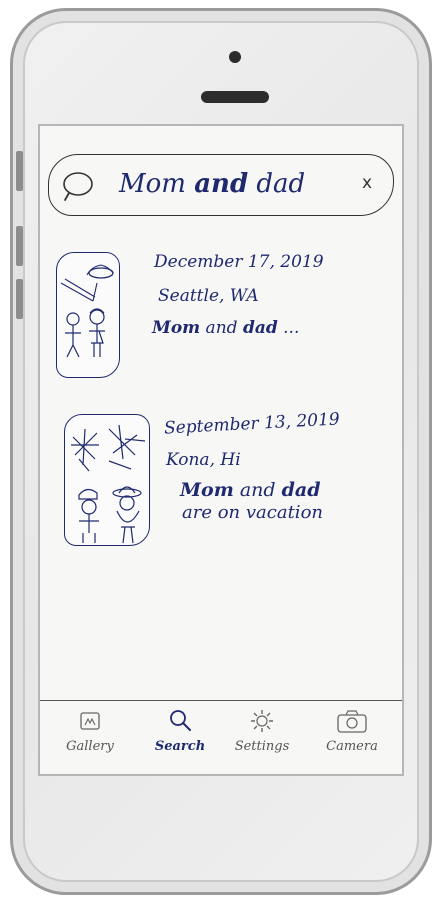  What do you see at coordinates (239, 262) in the screenshot?
I see `result-date: December 17, 2019` at bounding box center [239, 262].